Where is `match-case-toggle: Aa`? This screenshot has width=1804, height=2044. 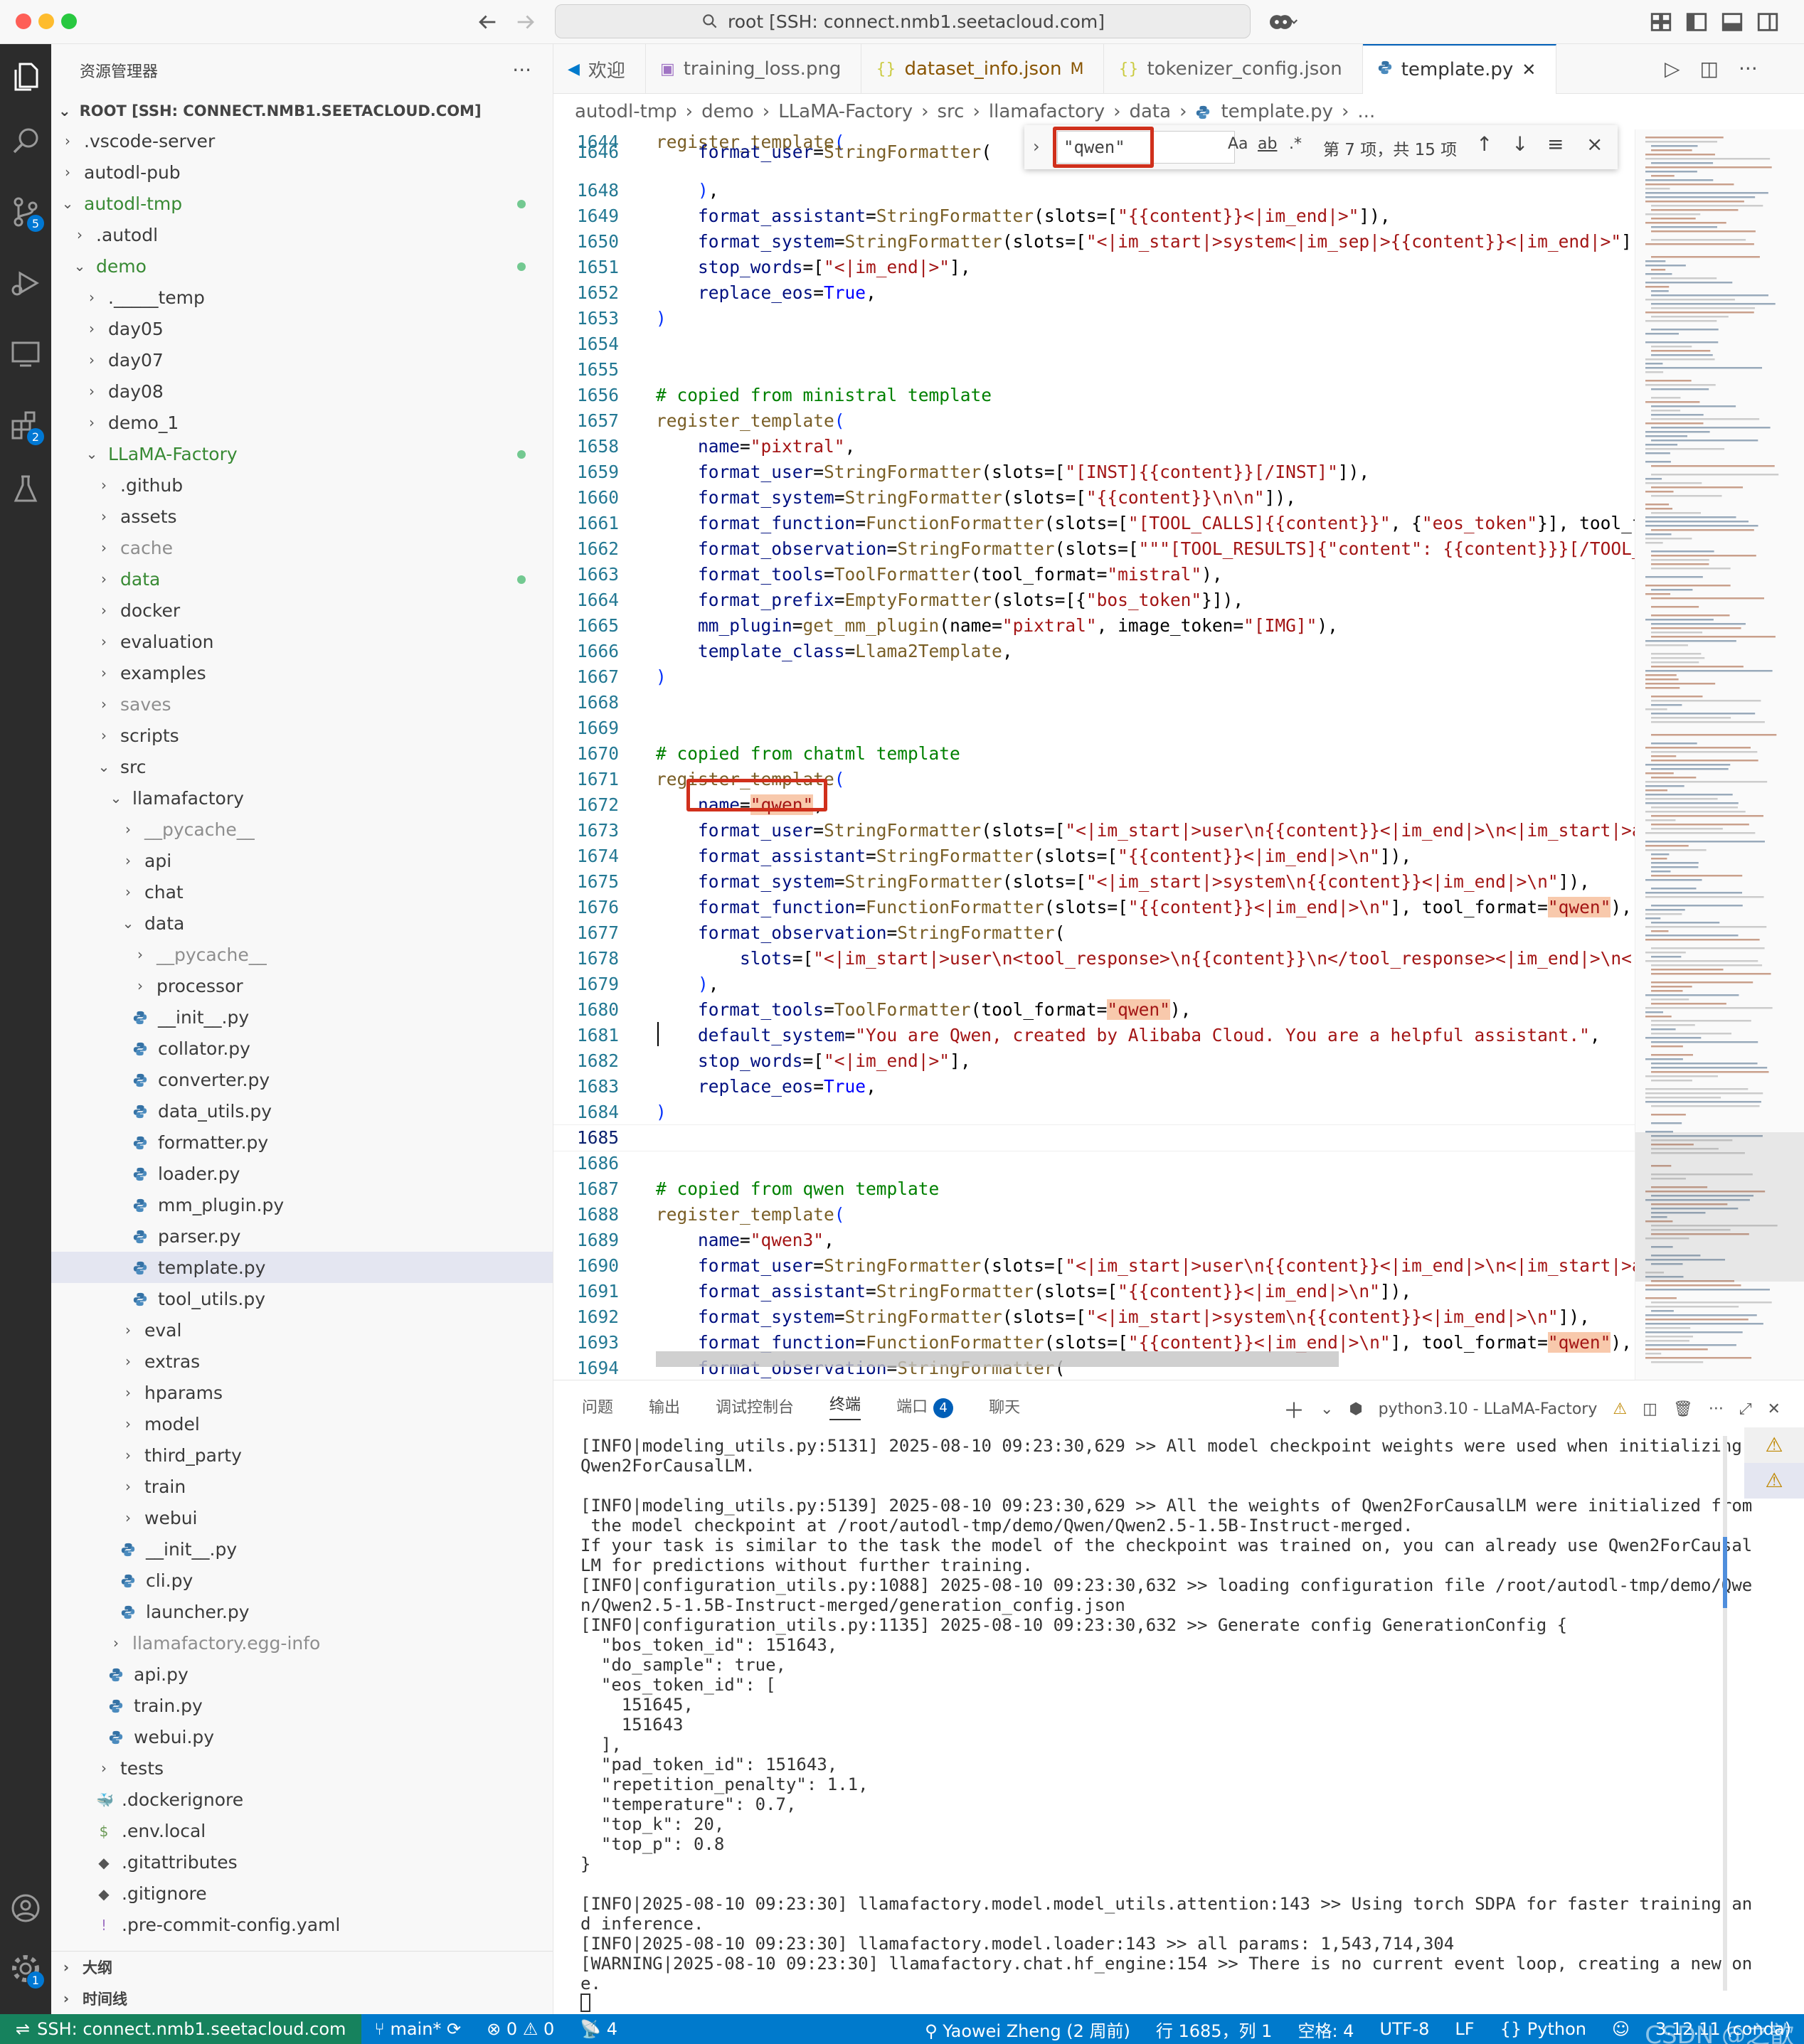
match-case-toggle: Aa is located at coordinates (1238, 144).